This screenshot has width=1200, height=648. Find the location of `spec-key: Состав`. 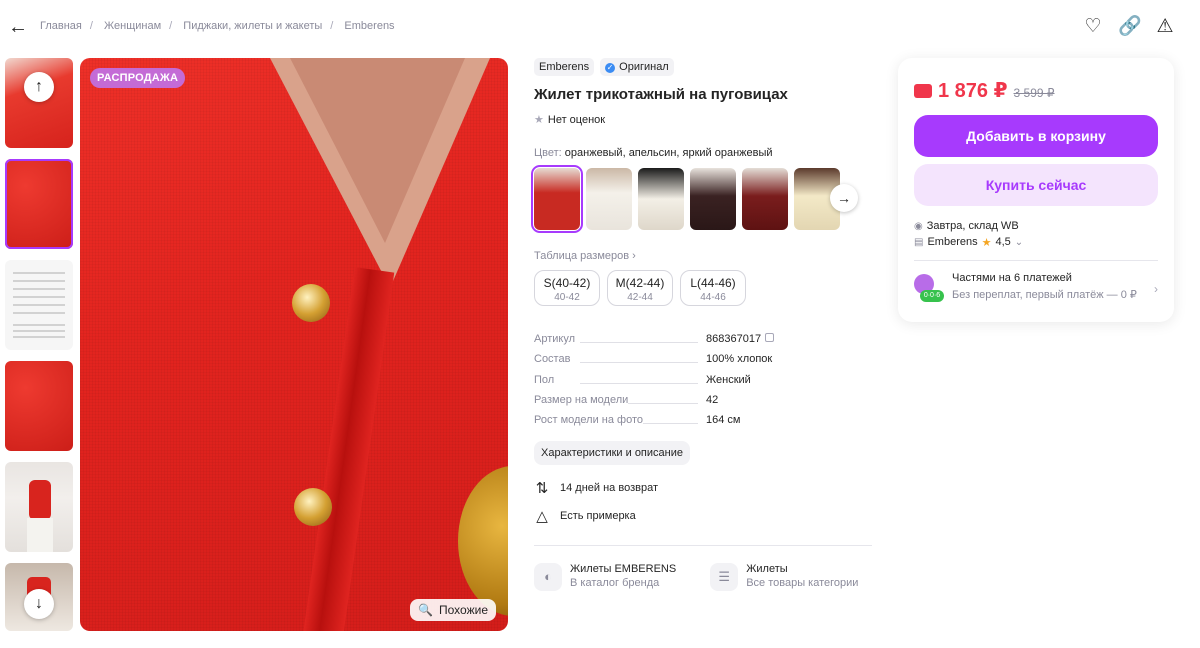

spec-key: Состав is located at coordinates (552, 359).